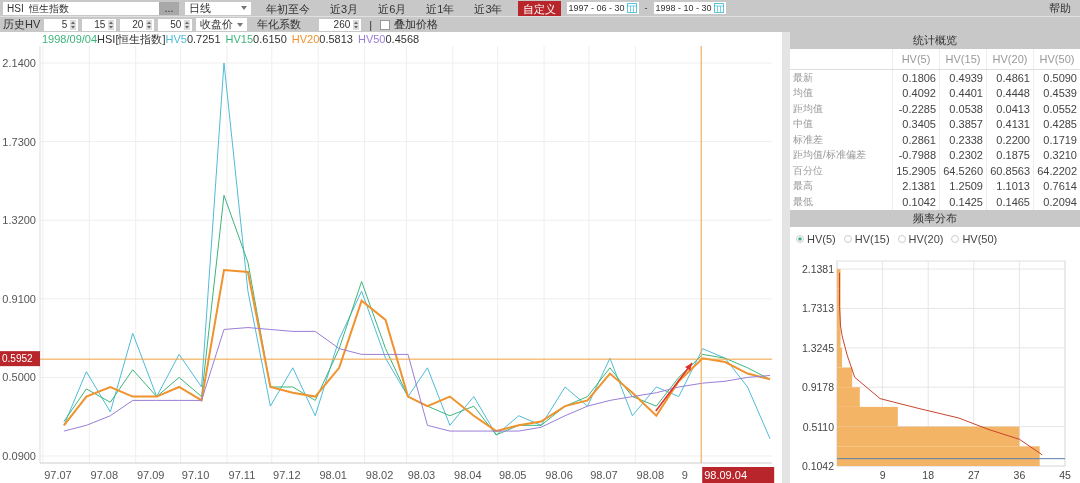 This screenshot has height=483, width=1080. What do you see at coordinates (841, 155) in the screenshot?
I see `row-label: 距均值/标准偏差` at bounding box center [841, 155].